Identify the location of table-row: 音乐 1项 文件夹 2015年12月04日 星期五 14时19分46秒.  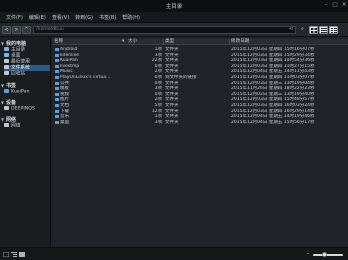
(200, 116).